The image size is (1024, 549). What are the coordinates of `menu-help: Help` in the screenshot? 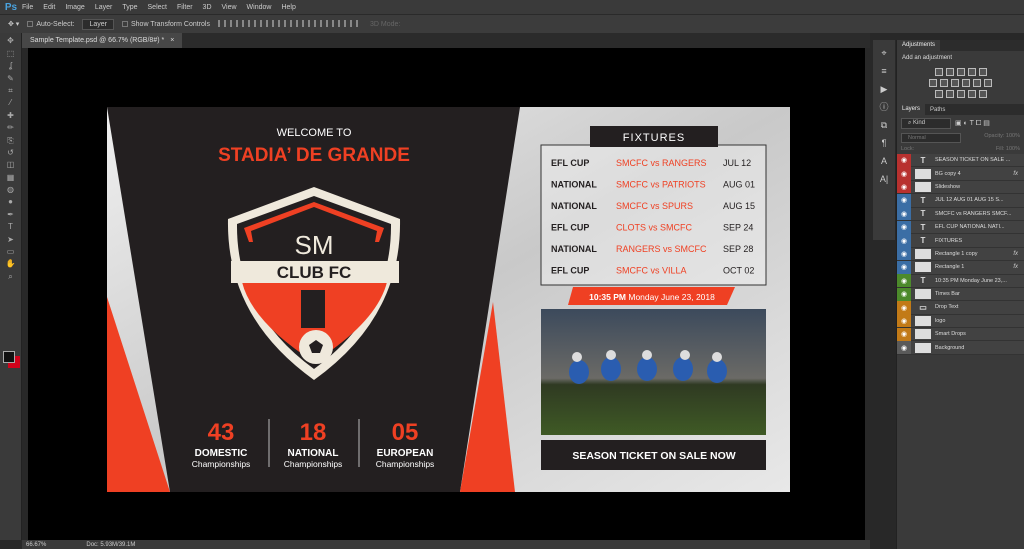 It's located at (288, 7).